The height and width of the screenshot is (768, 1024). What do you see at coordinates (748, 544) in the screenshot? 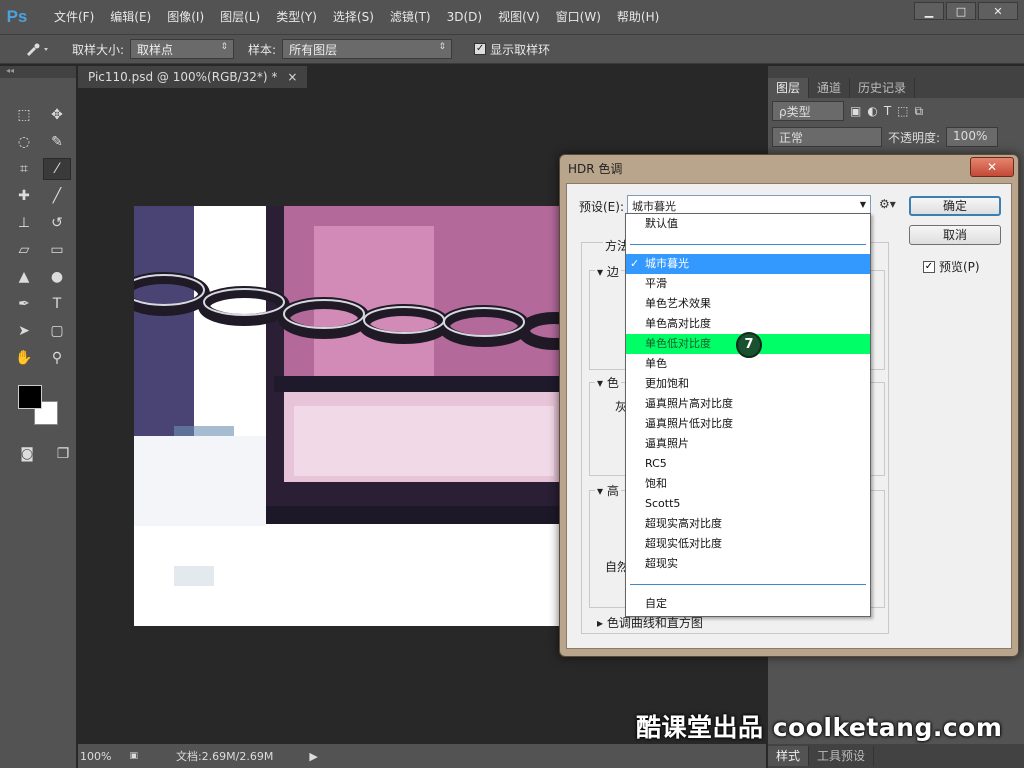
I see `preset-option: 超现实低对比度` at bounding box center [748, 544].